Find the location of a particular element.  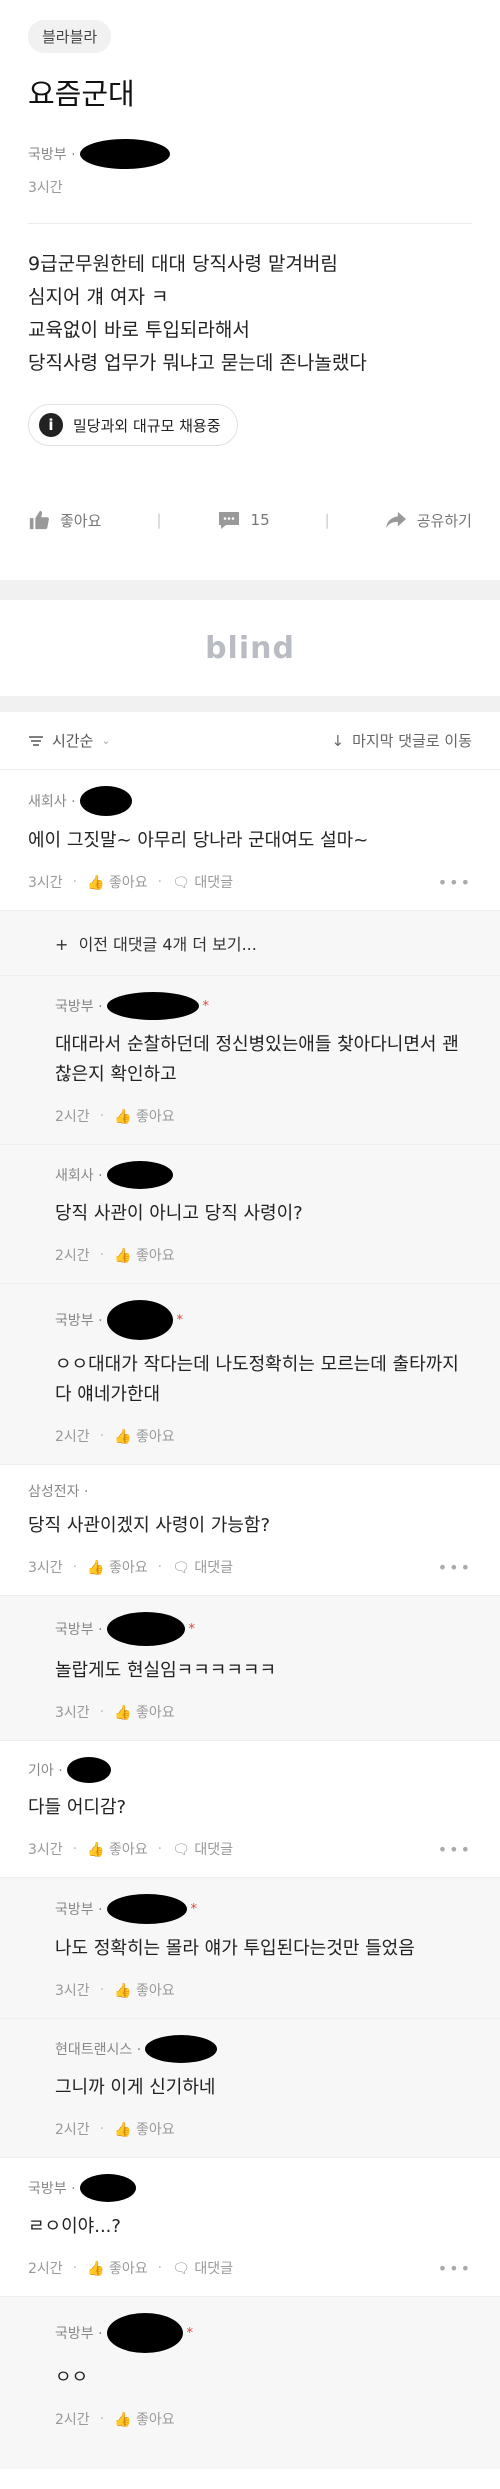

comment-text: 다들 어디감? is located at coordinates (77, 1807).